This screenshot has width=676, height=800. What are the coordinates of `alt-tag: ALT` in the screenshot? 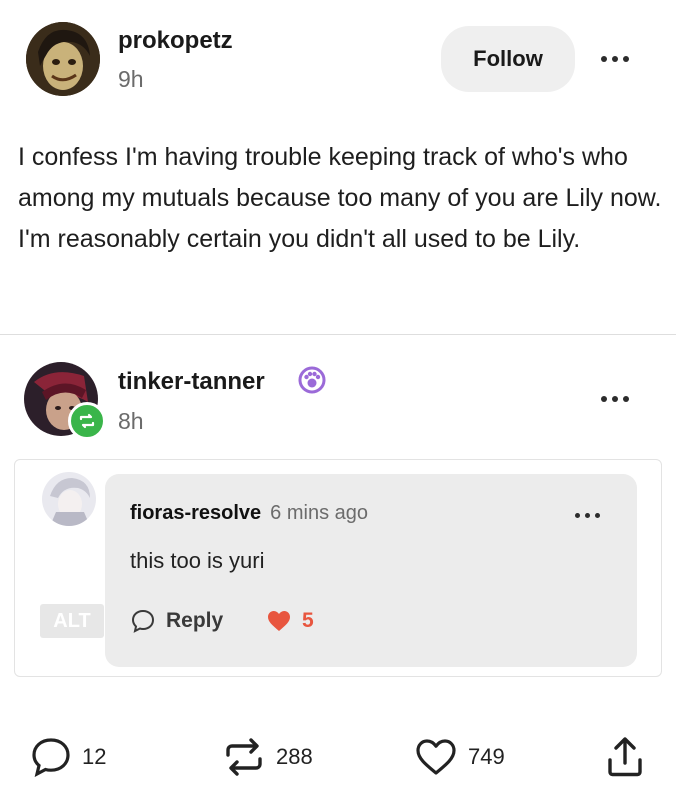 It's located at (72, 621).